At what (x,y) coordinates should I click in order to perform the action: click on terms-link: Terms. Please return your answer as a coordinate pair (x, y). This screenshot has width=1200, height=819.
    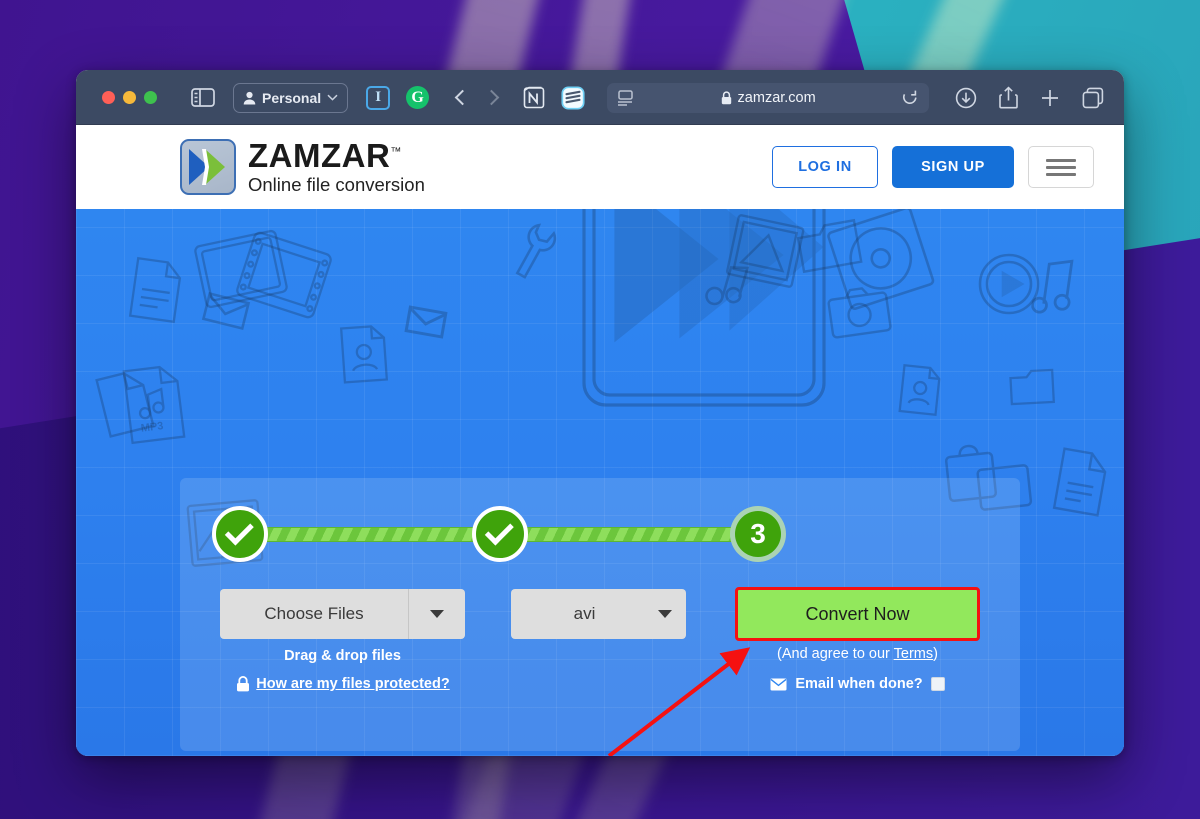
    Looking at the image, I should click on (913, 654).